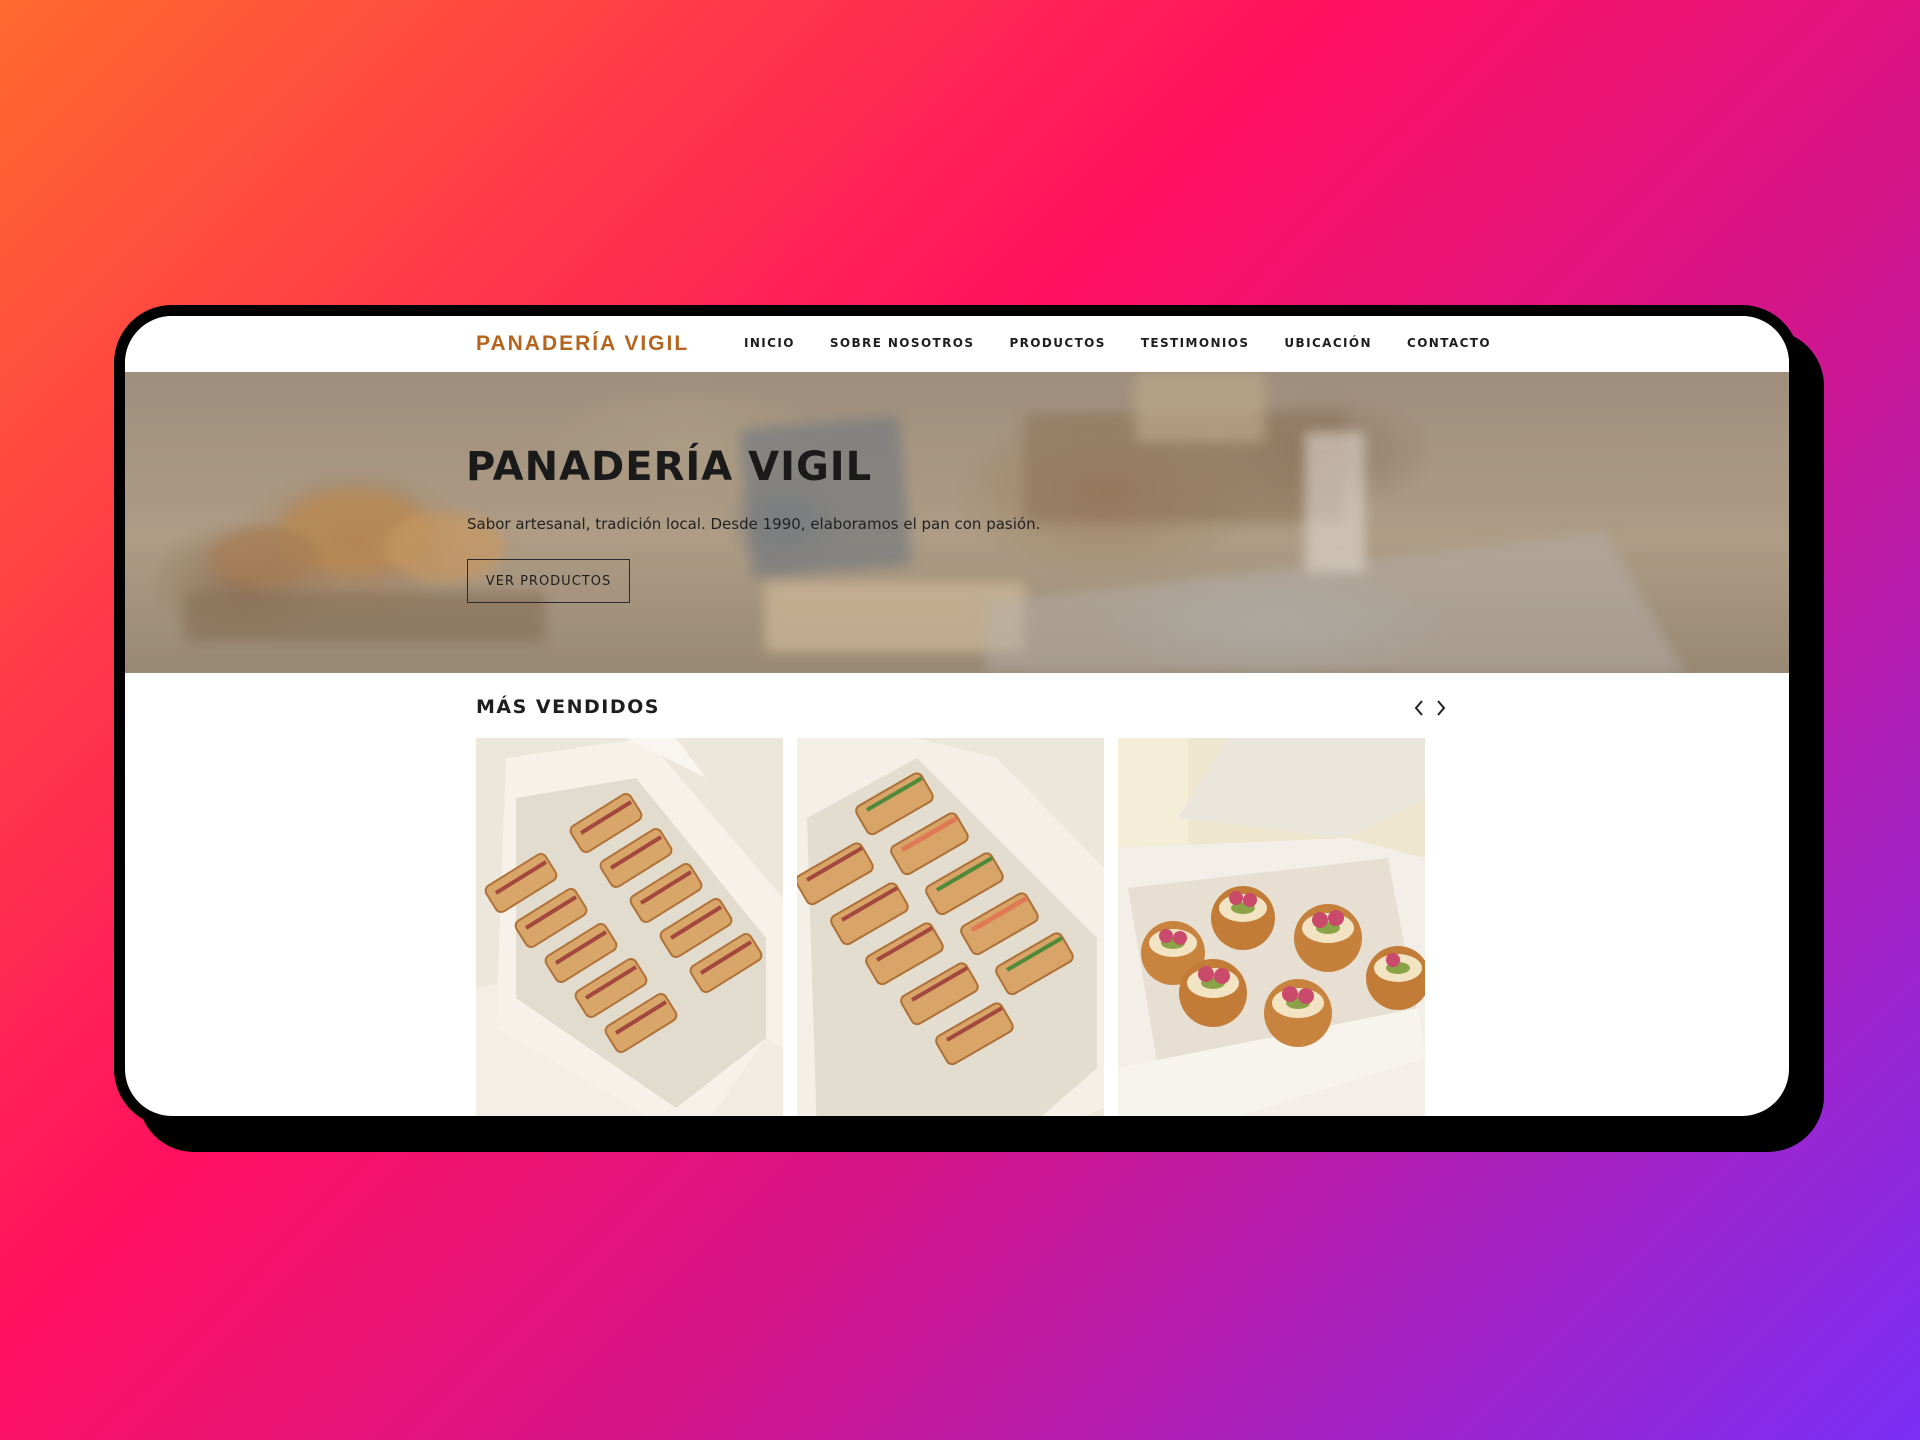  I want to click on raspberry-donut-box-photo, so click(1271, 927).